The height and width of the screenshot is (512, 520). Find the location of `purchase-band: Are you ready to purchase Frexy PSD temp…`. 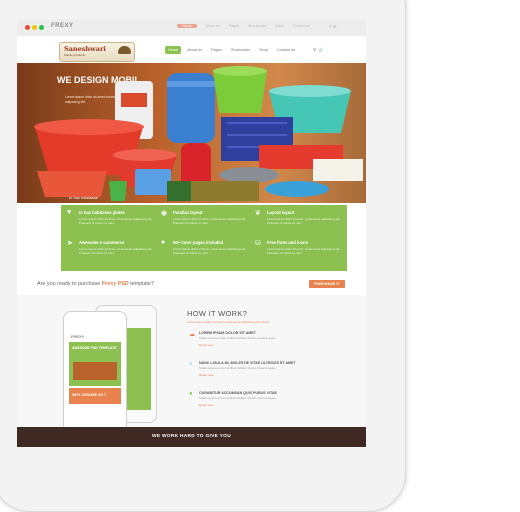

purchase-band: Are you ready to purchase Frexy PSD temp… is located at coordinates (191, 284).